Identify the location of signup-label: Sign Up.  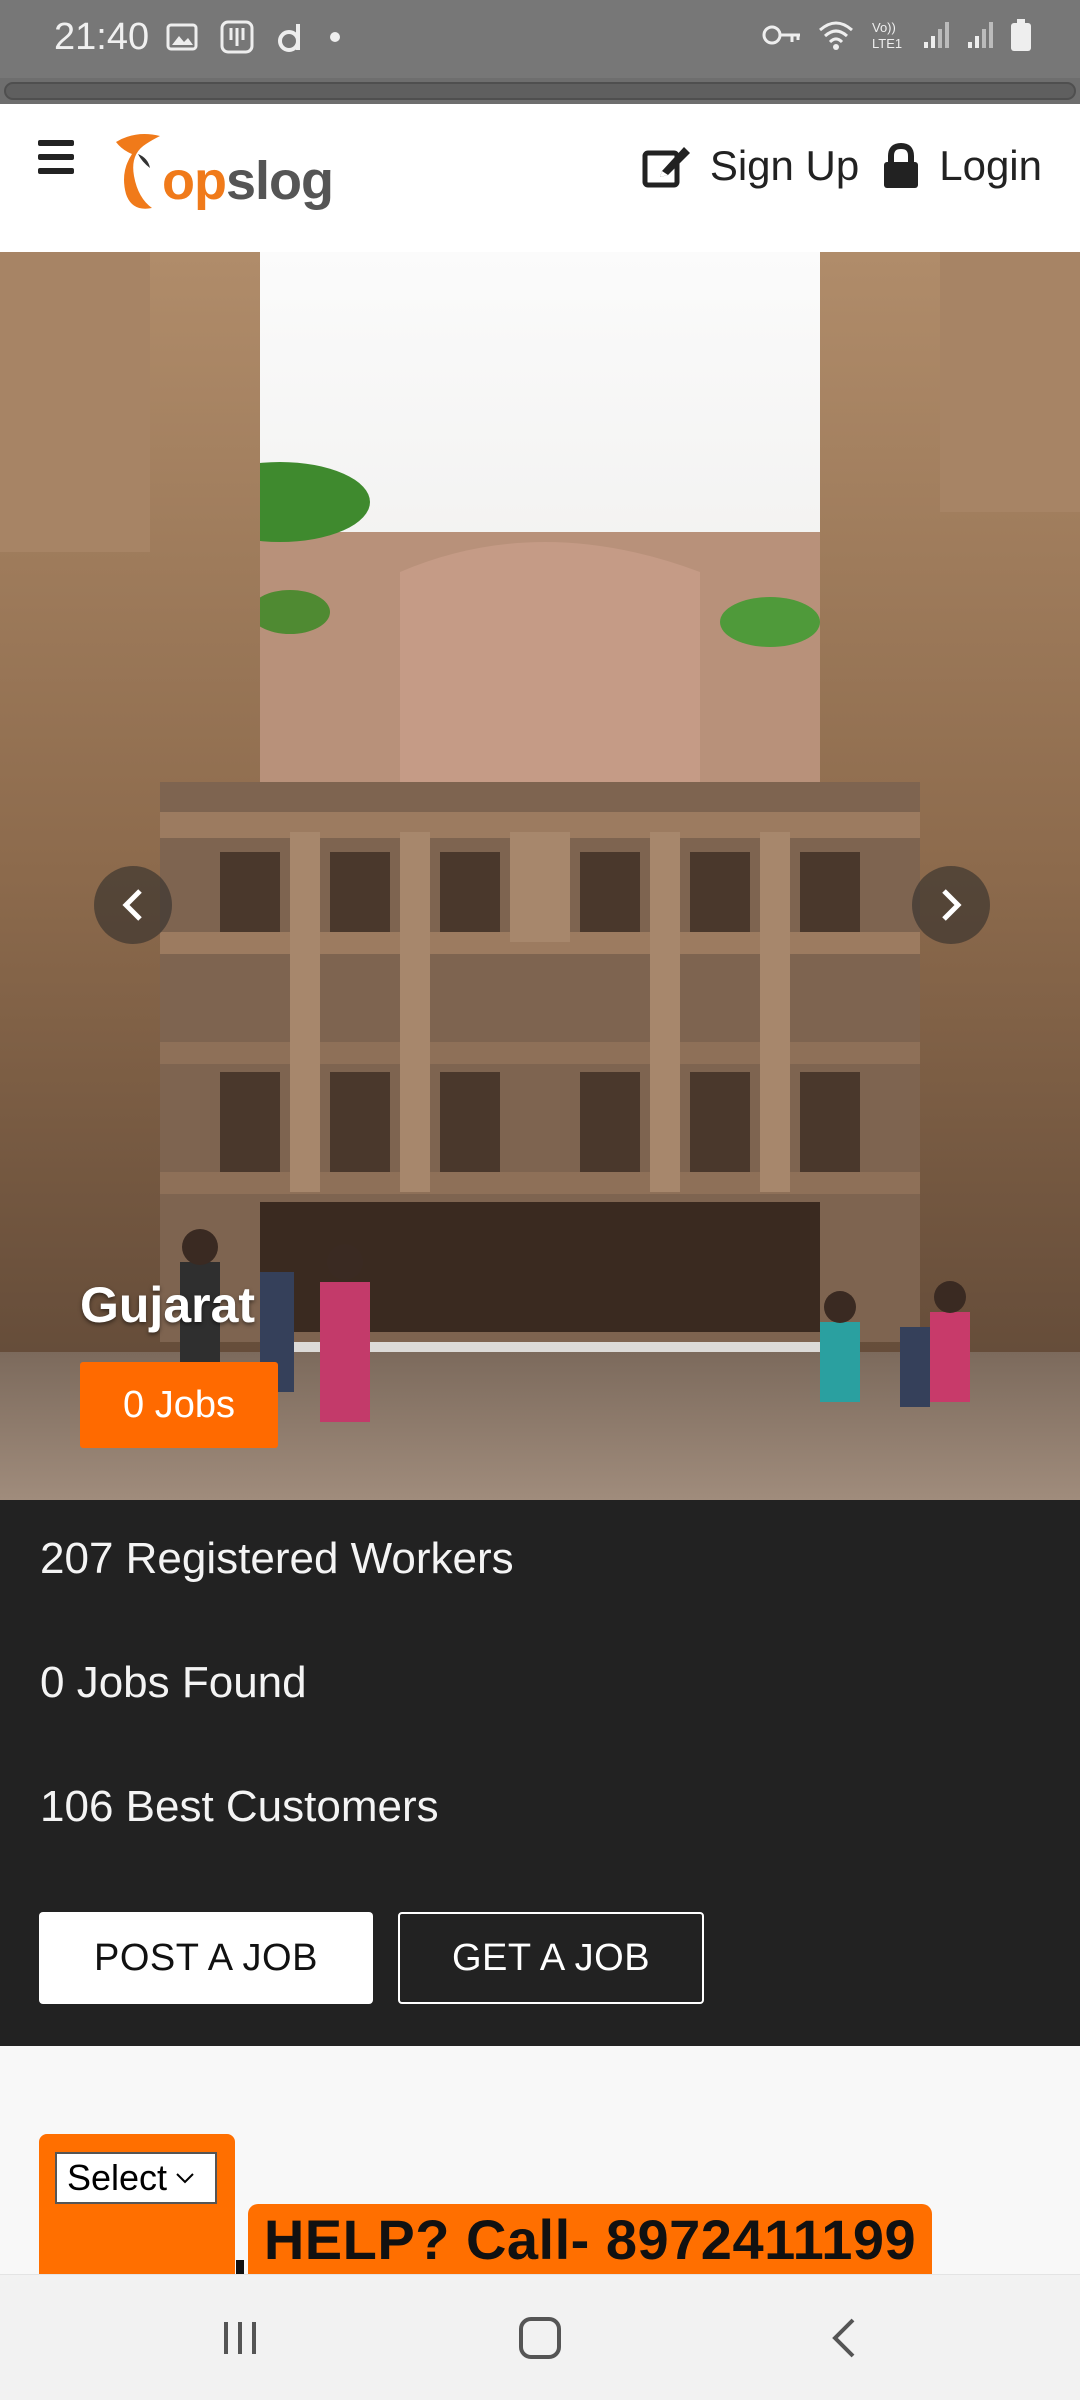
(784, 166).